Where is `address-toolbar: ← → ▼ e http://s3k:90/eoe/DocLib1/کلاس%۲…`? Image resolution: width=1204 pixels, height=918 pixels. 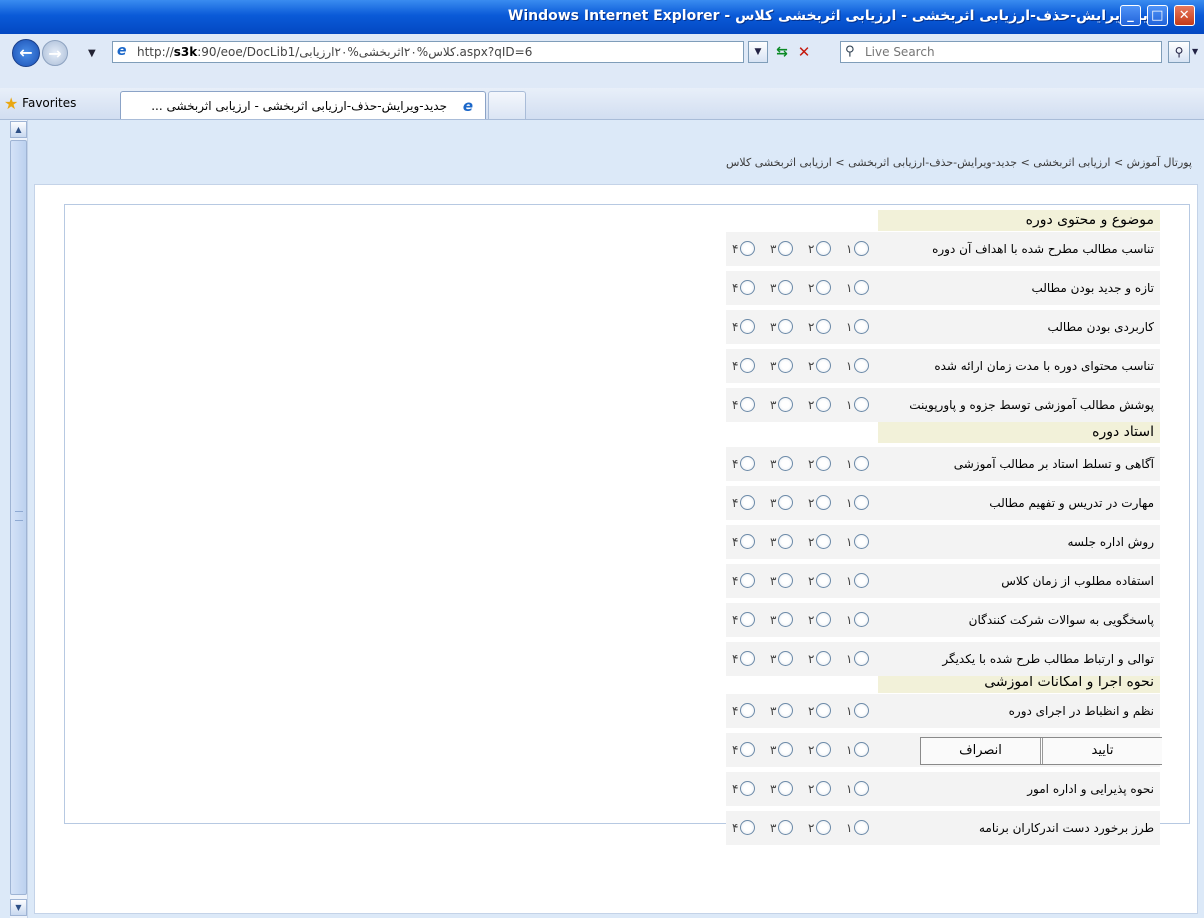
address-toolbar: ← → ▼ e http://s3k:90/eoe/DocLib1/کلاس%۲… is located at coordinates (602, 61).